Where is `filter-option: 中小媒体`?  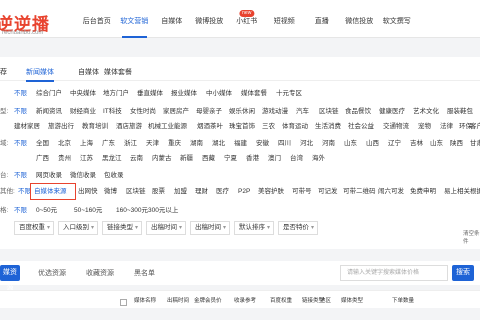
filter-option: 中小媒体 is located at coordinates (219, 94).